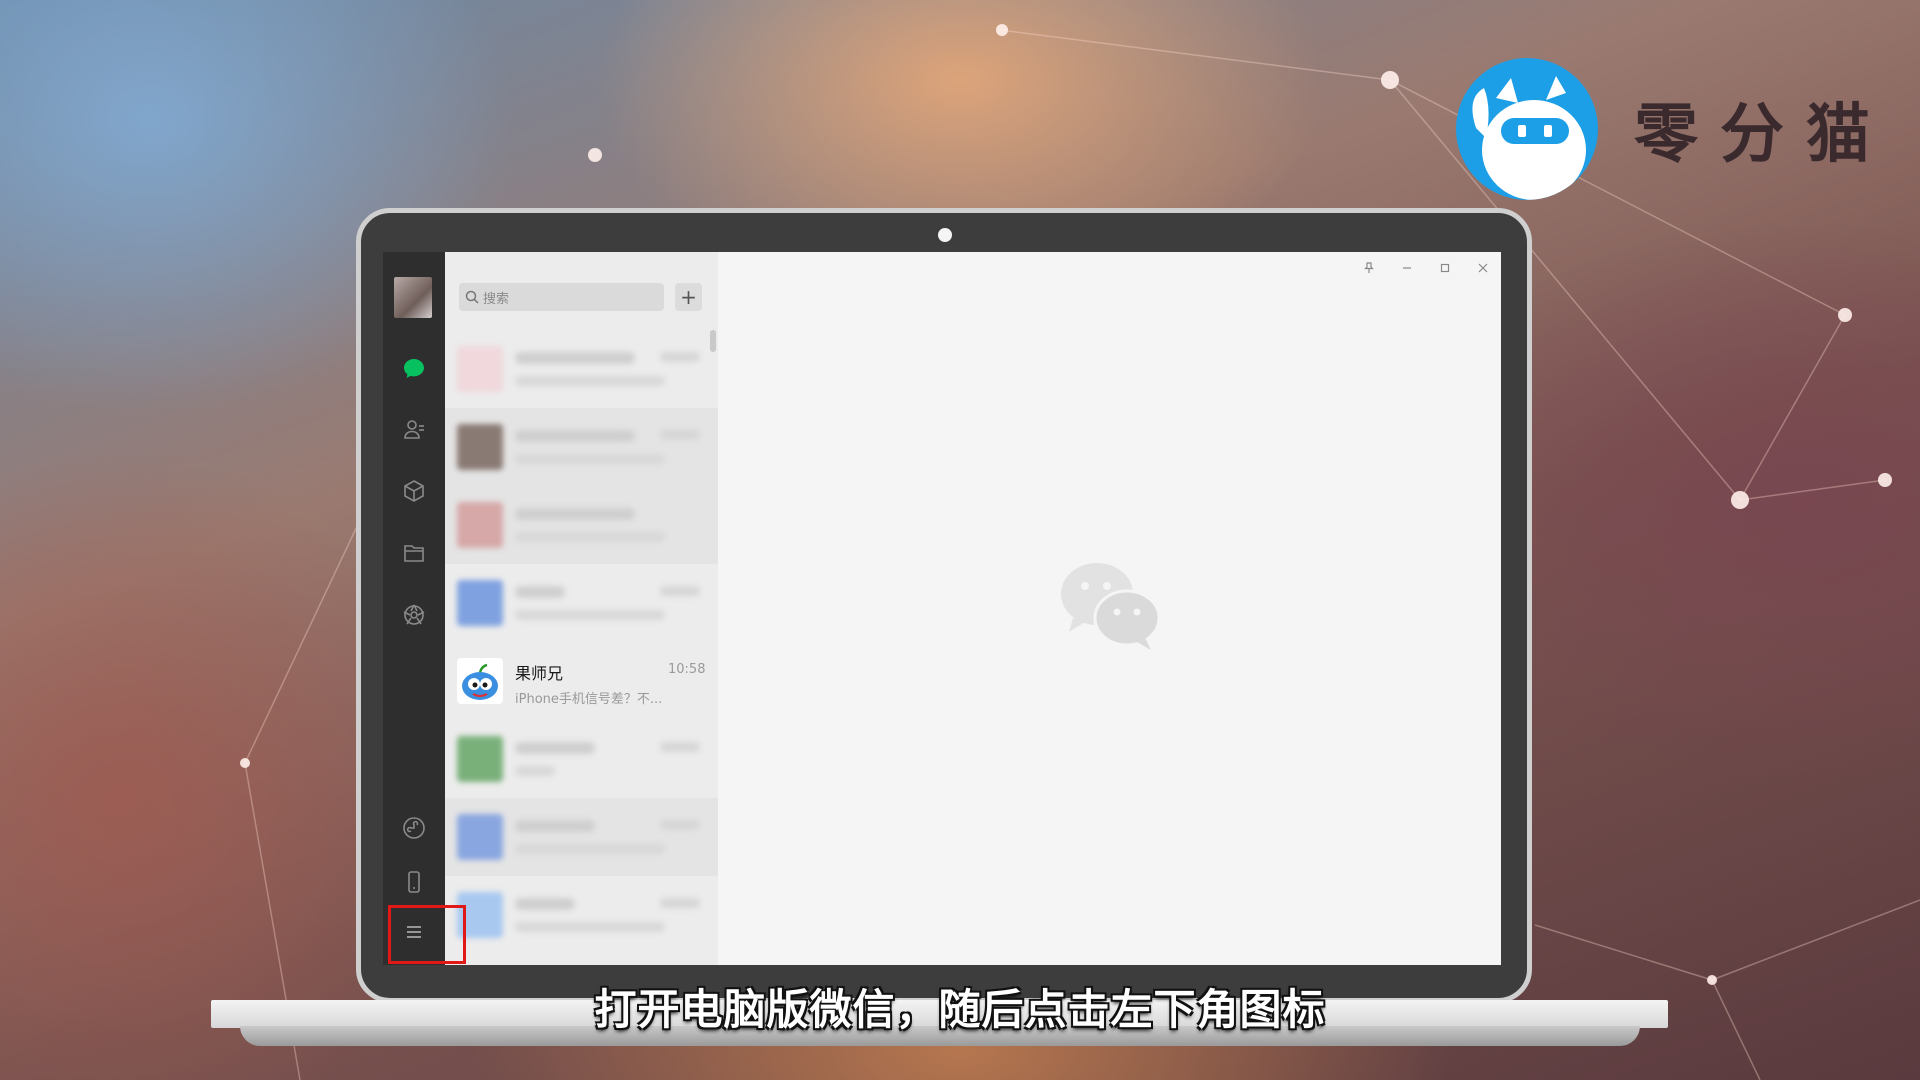 The height and width of the screenshot is (1080, 1920). Describe the element at coordinates (1369, 270) in the screenshot. I see `pin-icon` at that location.